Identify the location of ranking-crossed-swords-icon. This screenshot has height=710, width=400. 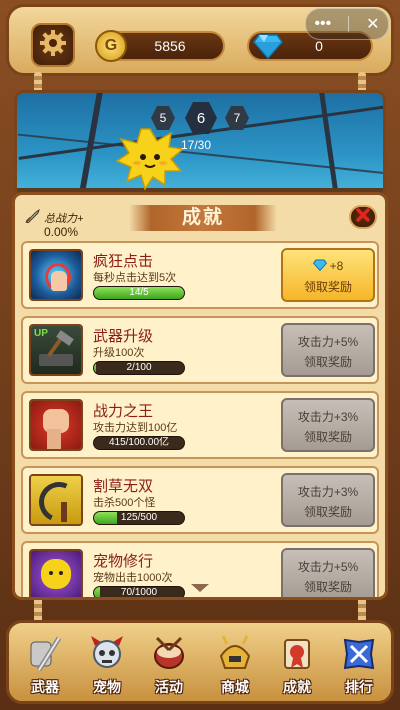
(359, 654).